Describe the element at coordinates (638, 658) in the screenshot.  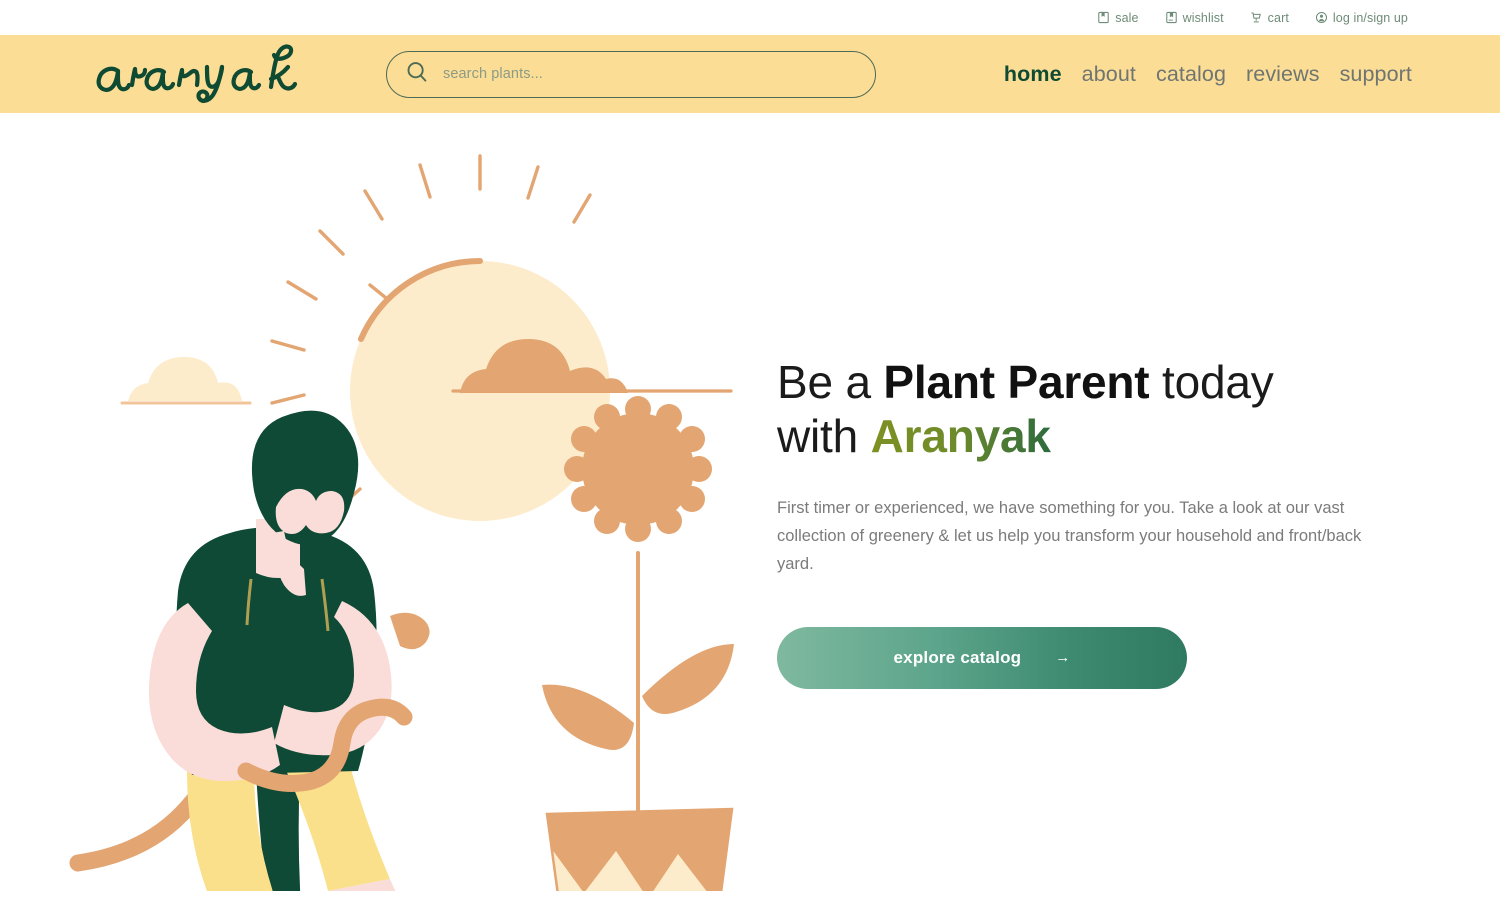
I see `potted-flower` at that location.